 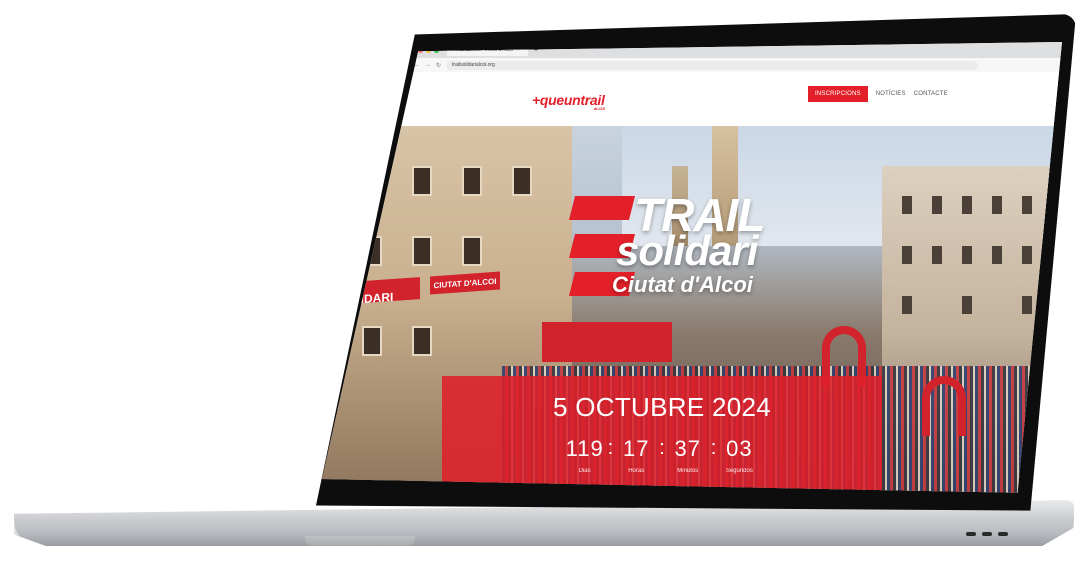 I want to click on nav-contacte: CONTACTE, so click(x=931, y=94).